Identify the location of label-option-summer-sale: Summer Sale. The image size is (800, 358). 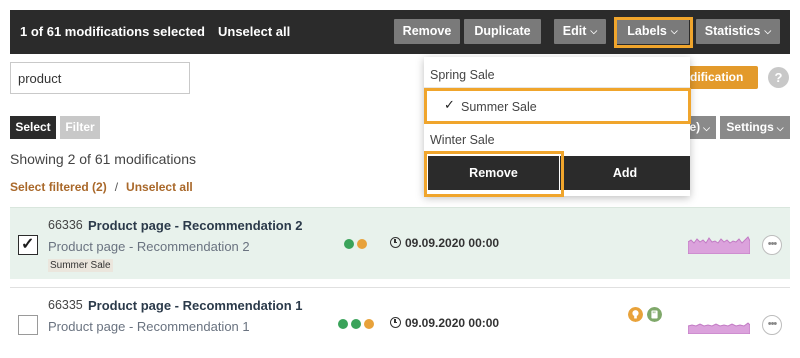
(499, 107).